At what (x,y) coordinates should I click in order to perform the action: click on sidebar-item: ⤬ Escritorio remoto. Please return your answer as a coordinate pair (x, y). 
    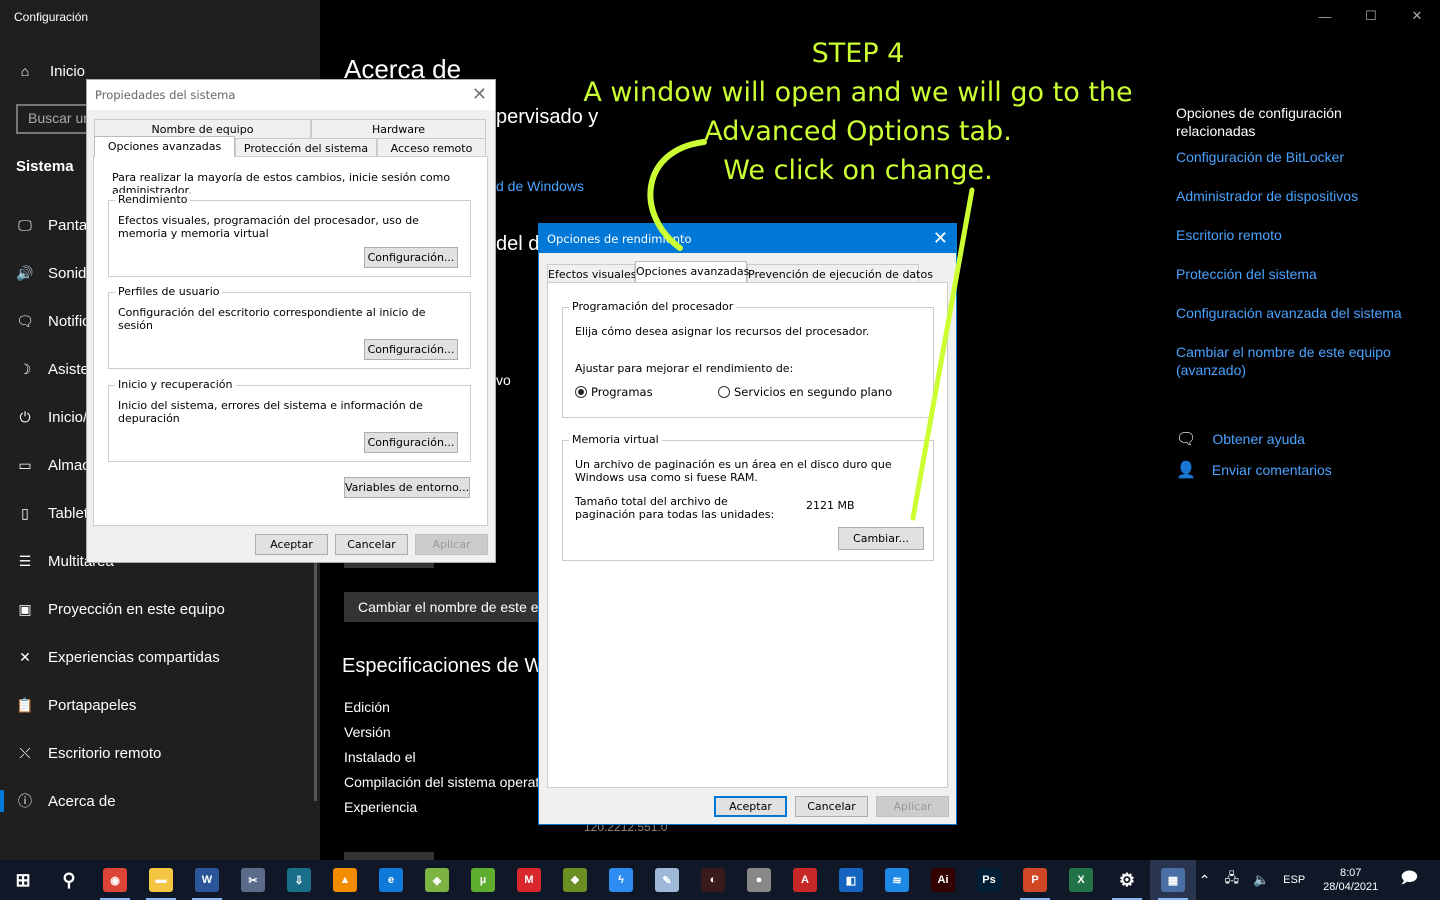
    Looking at the image, I should click on (88, 753).